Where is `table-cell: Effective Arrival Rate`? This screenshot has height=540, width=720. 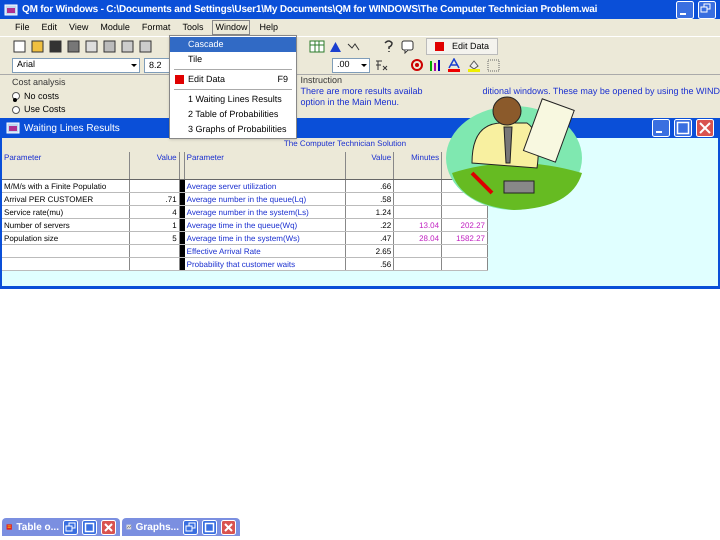 table-cell: Effective Arrival Rate is located at coordinates (265, 251).